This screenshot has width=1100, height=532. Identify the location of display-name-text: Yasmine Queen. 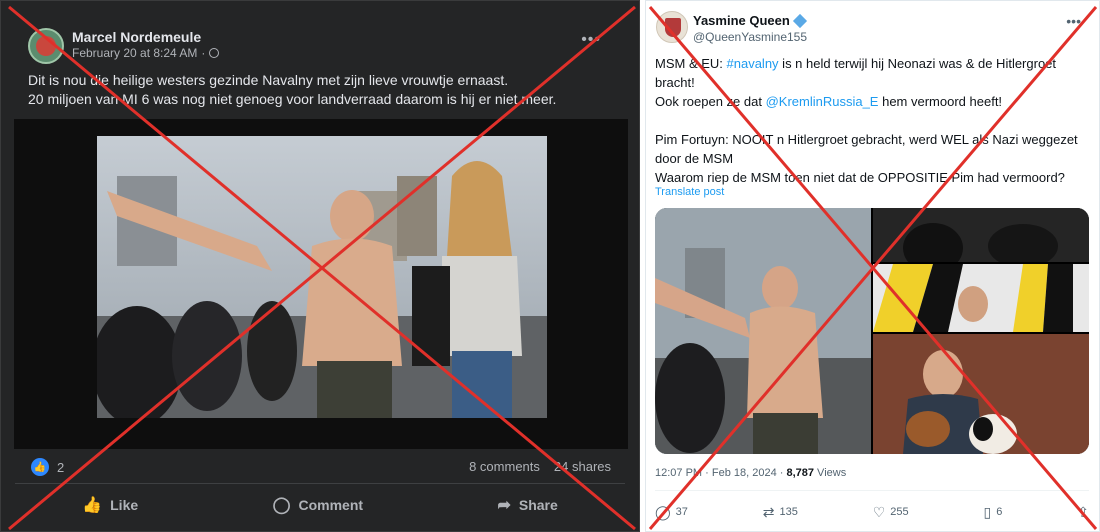
(741, 20).